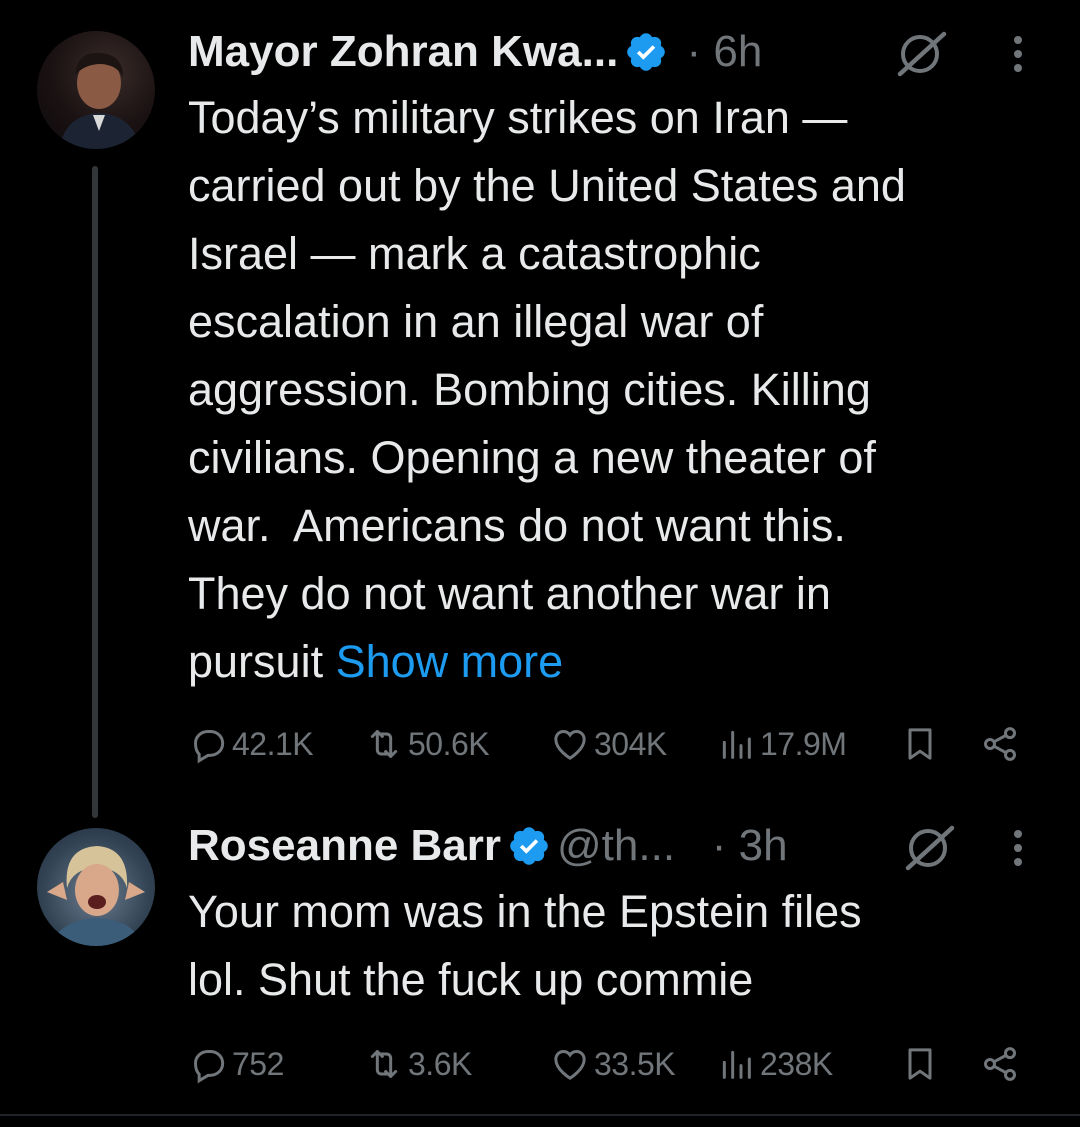  What do you see at coordinates (529, 389) in the screenshot?
I see `text-line: aggression. Bombing cities. Killing` at bounding box center [529, 389].